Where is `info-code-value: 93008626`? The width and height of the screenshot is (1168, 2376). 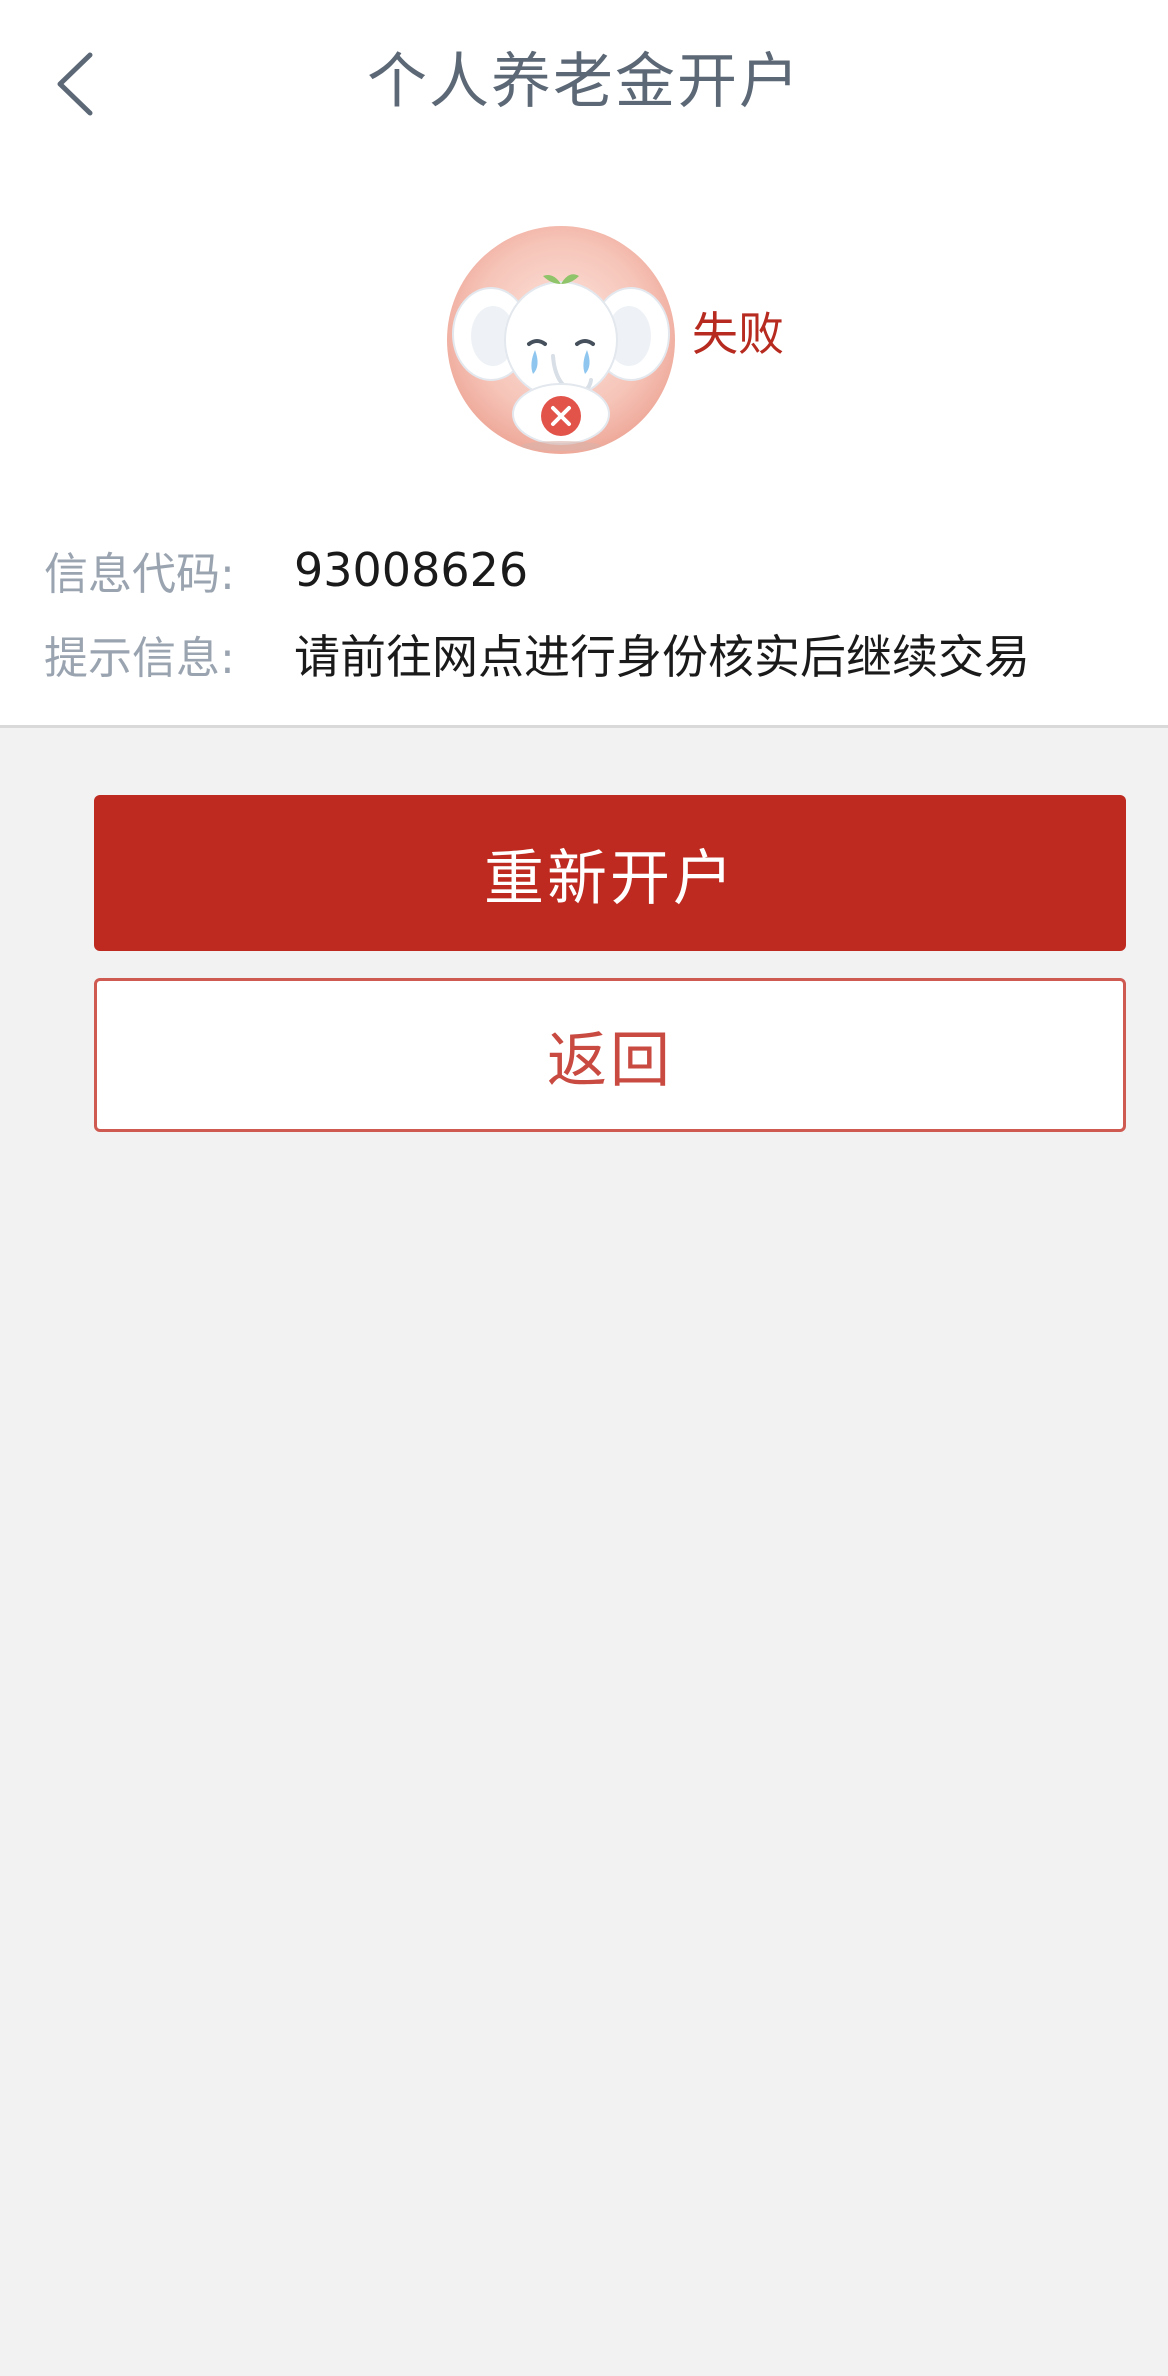
info-code-value: 93008626 is located at coordinates (411, 570).